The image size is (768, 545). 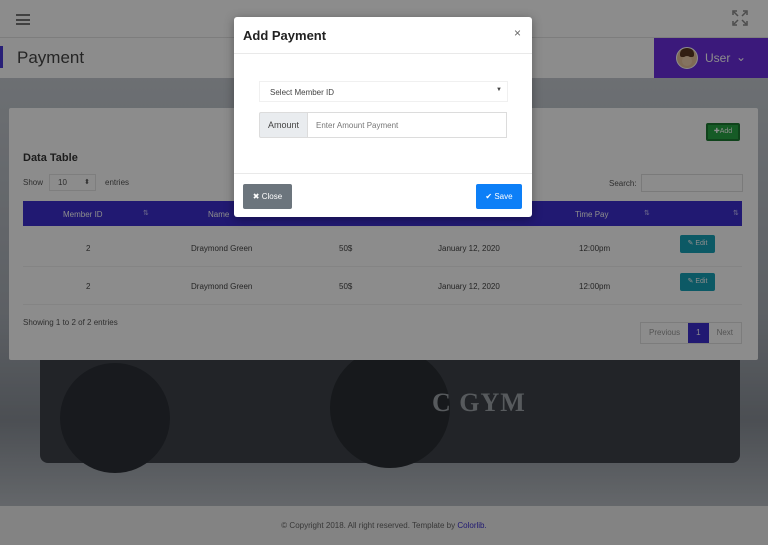 What do you see at coordinates (407, 125) in the screenshot?
I see `amount-input: Enter Amount Payment` at bounding box center [407, 125].